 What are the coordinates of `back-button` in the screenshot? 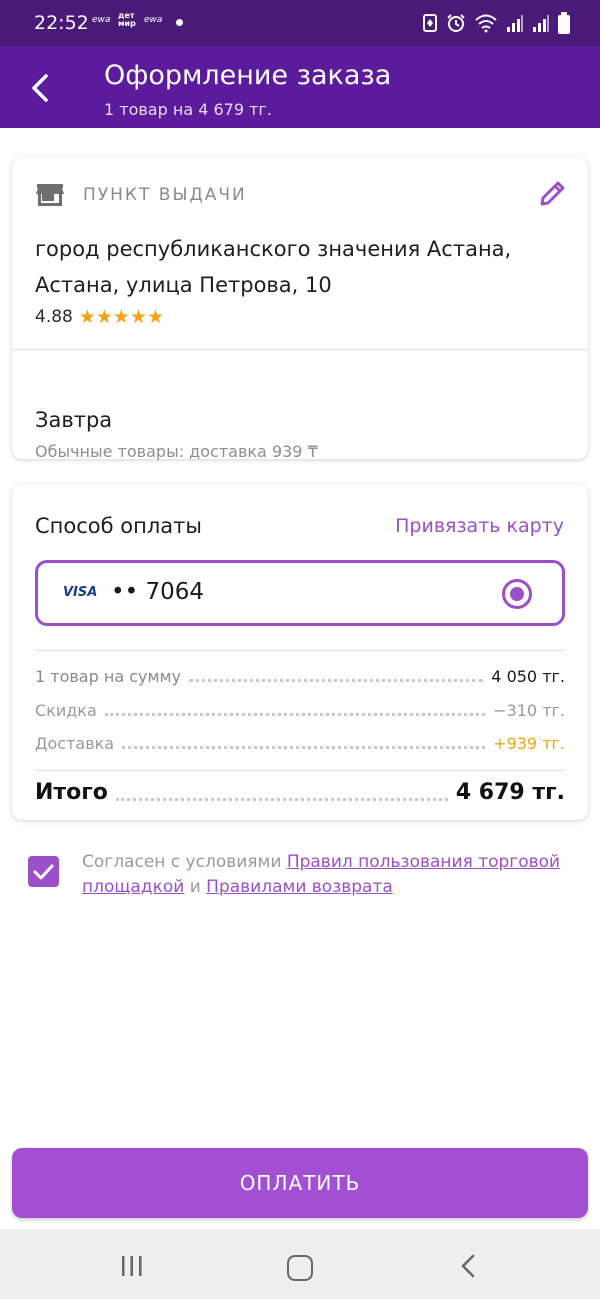 It's located at (42, 88).